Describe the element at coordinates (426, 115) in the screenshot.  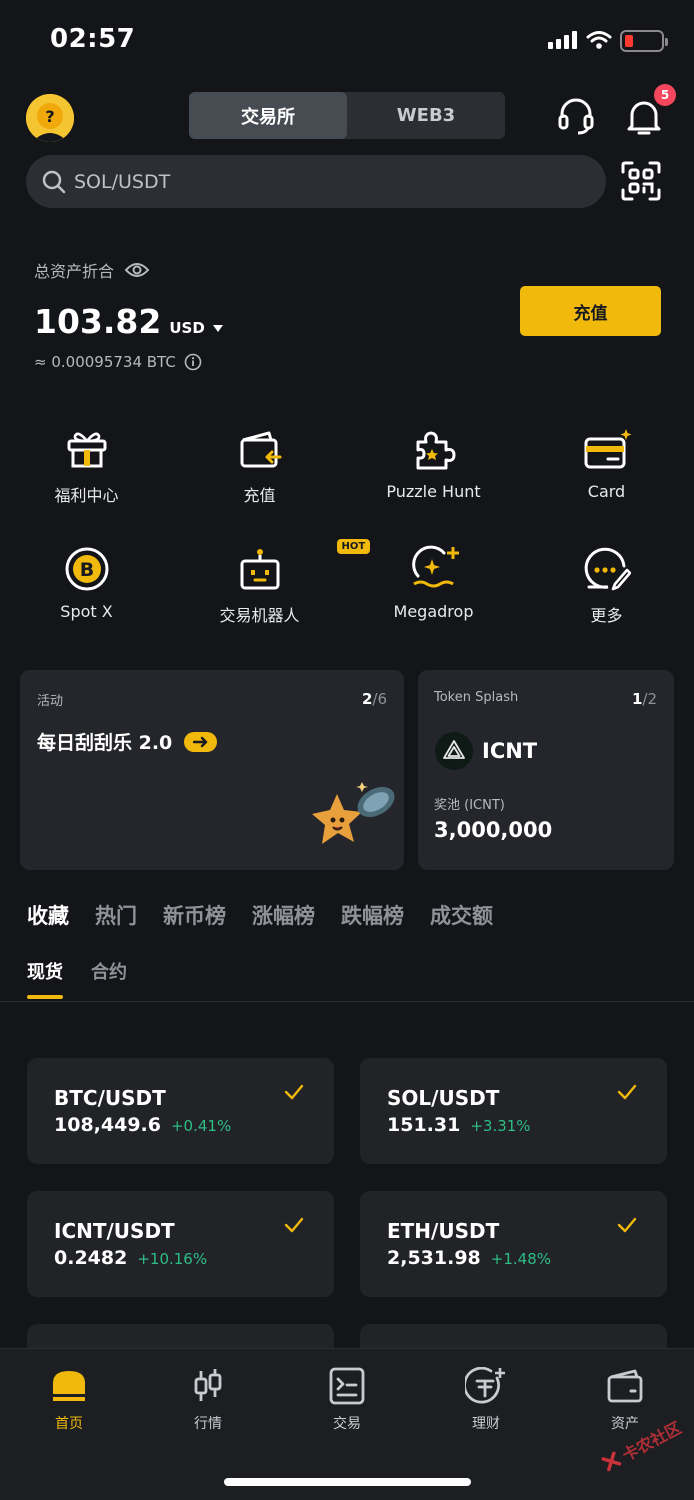
I see `tab-web3: WEB3` at that location.